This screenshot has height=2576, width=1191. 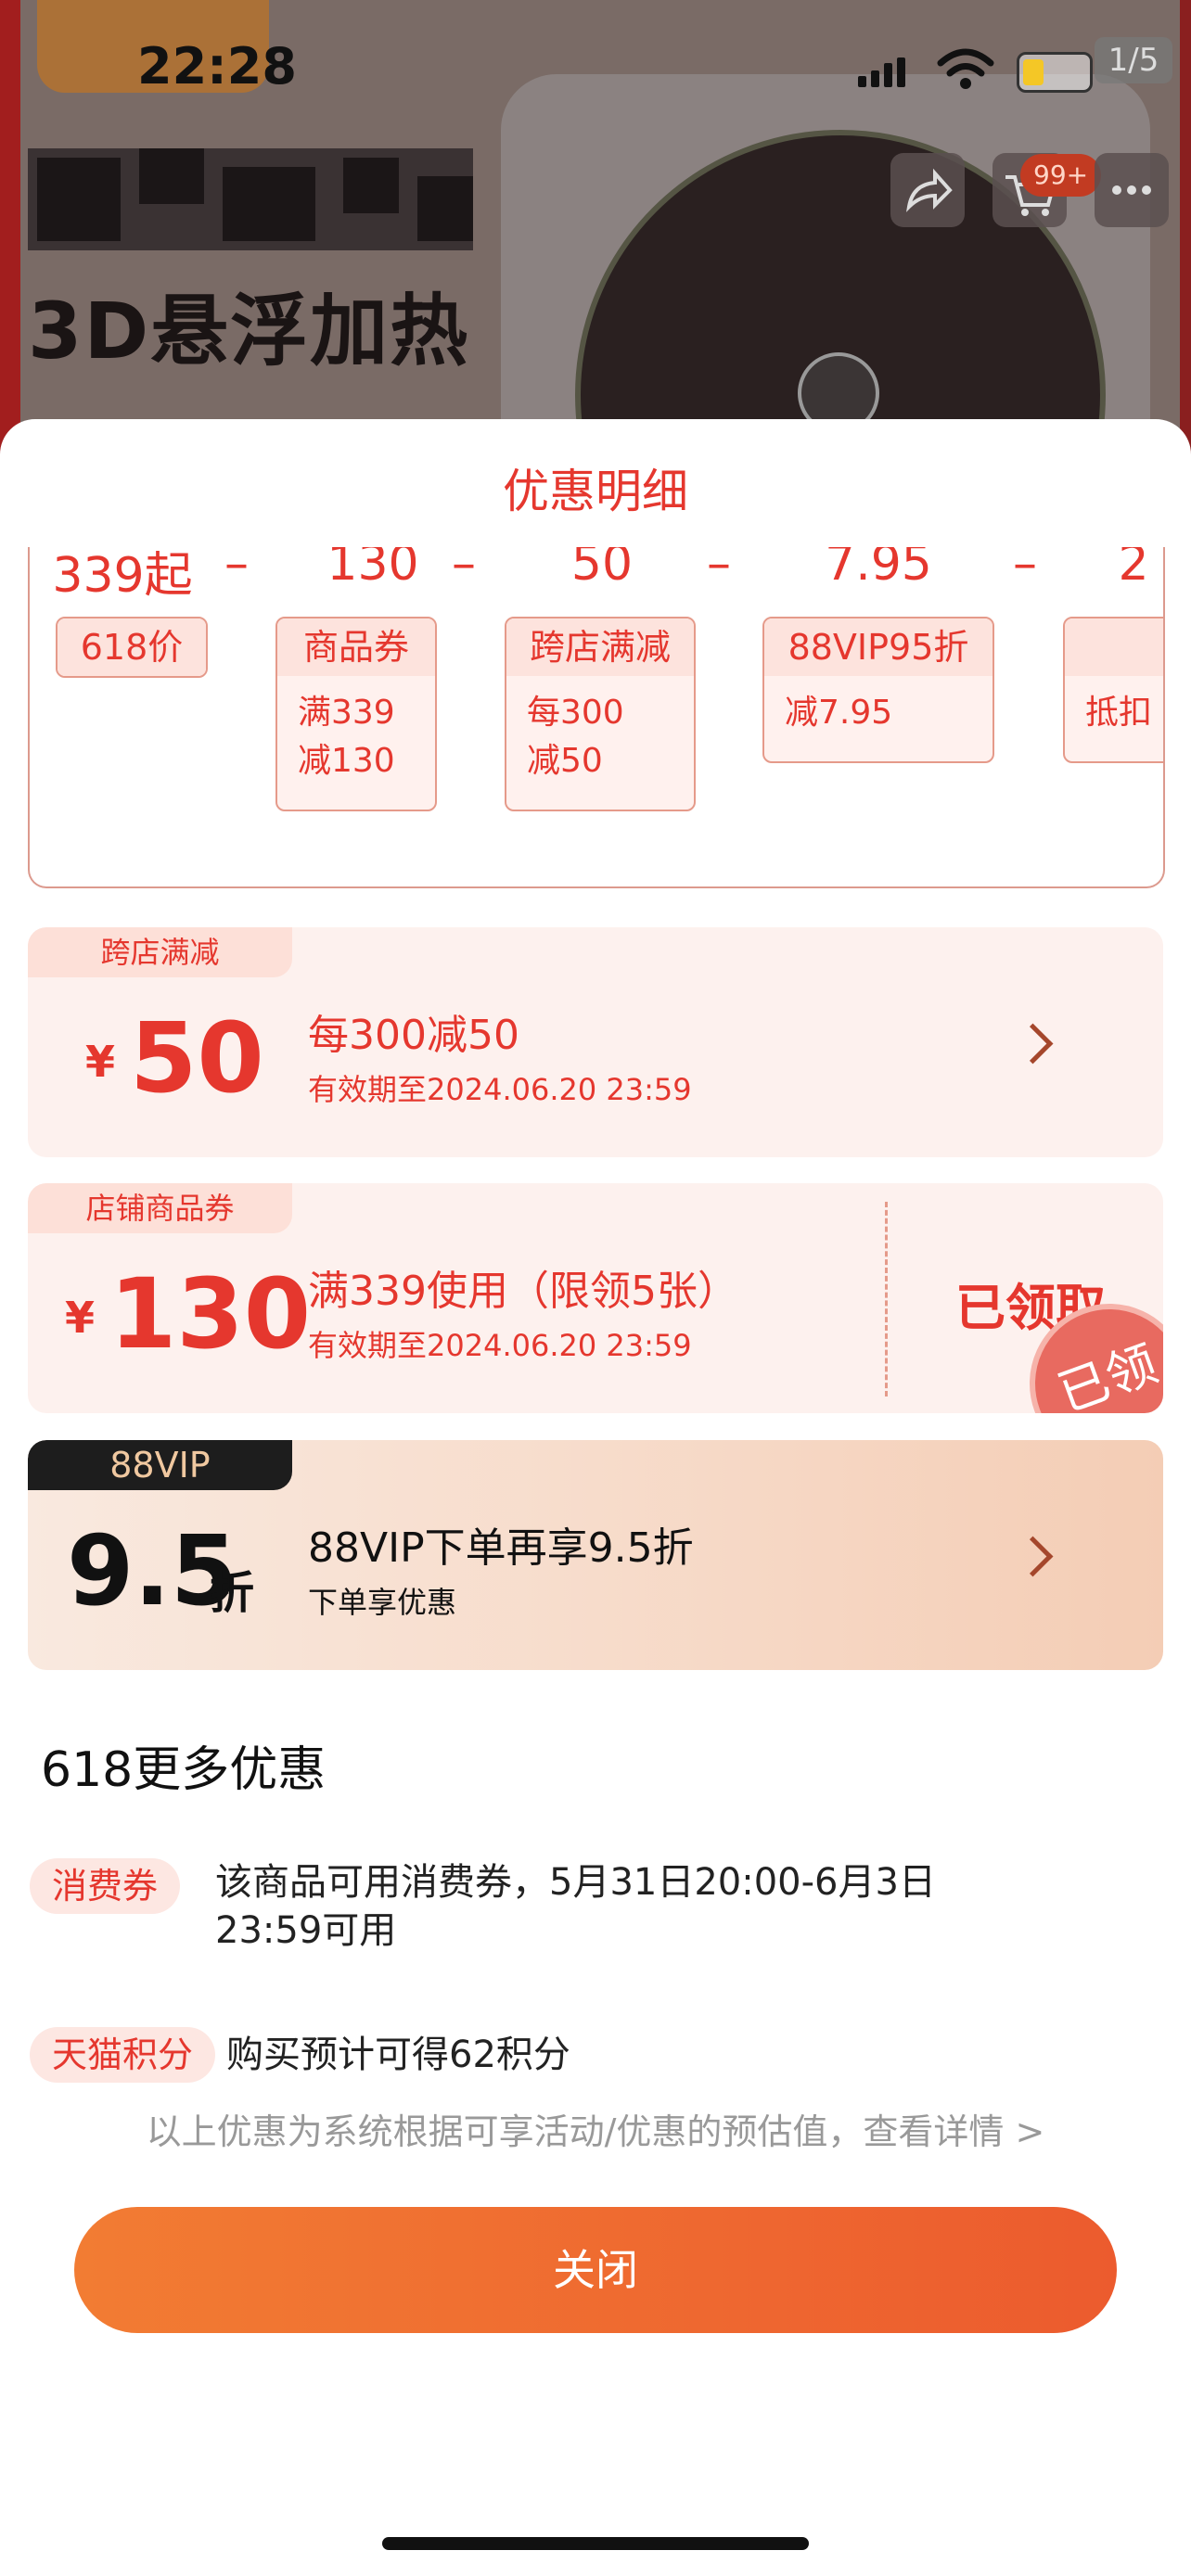 I want to click on battery-icon, so click(x=1055, y=72).